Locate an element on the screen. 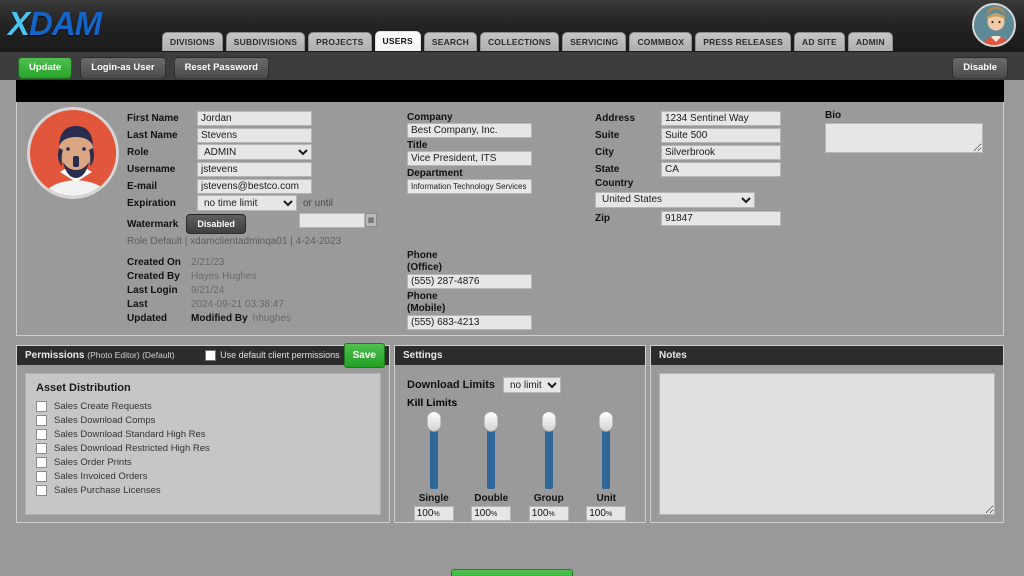  nav-tab-subdivisions: SUBDIVISIONS is located at coordinates (265, 41).